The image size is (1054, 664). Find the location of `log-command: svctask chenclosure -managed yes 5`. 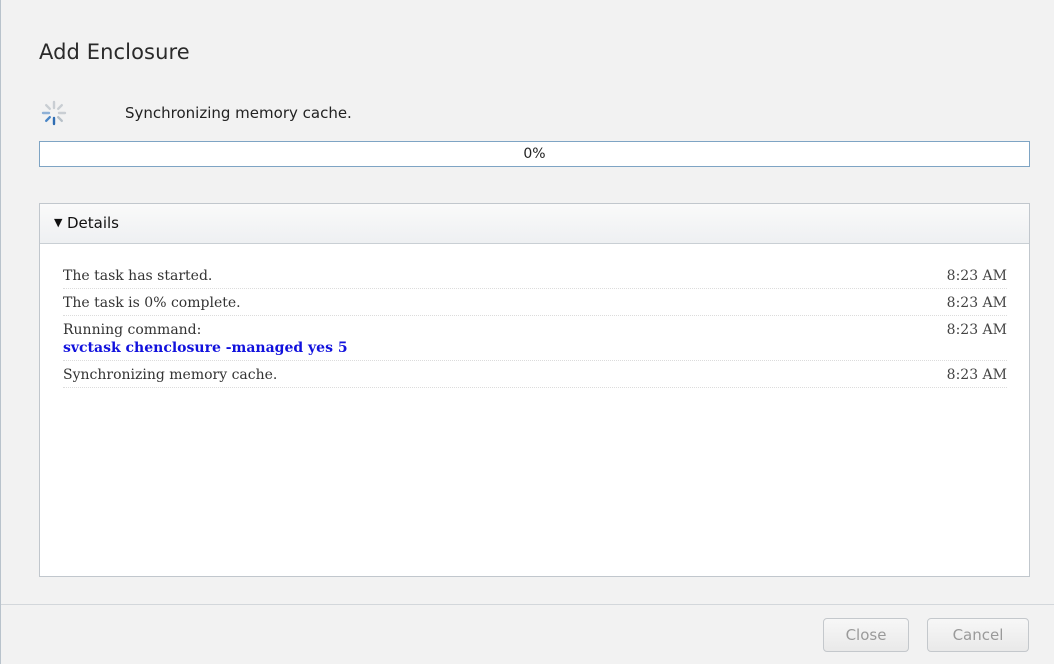

log-command: svctask chenclosure -managed yes 5 is located at coordinates (205, 348).